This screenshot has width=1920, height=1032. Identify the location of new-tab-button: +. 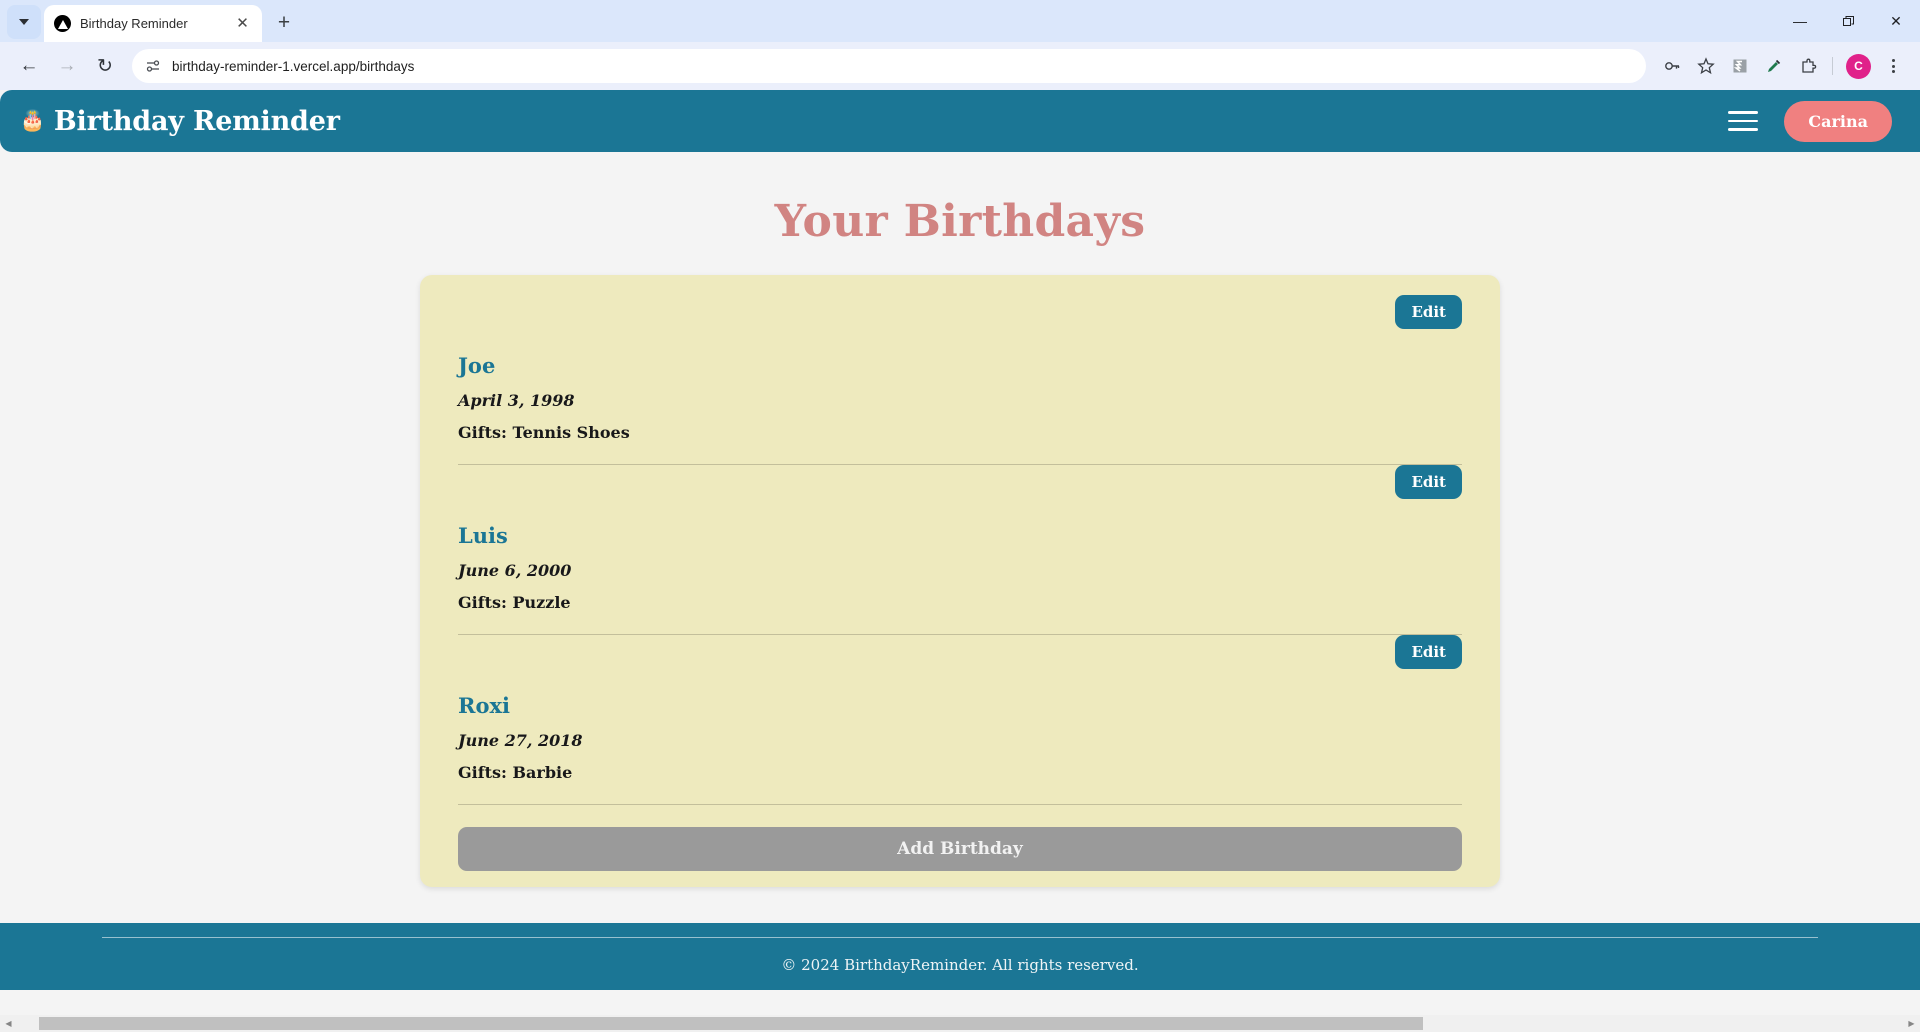
(284, 23).